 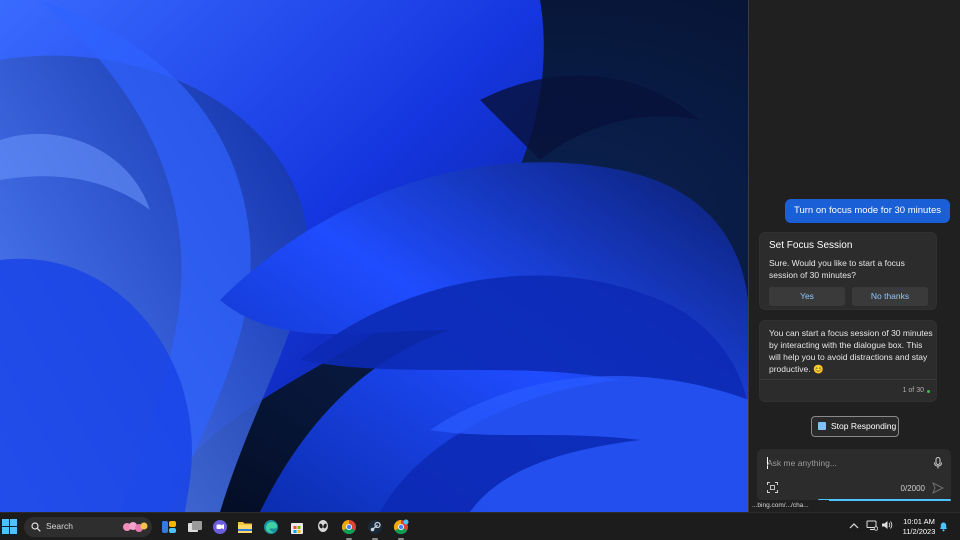 I want to click on chrome-canary-icon, so click(x=401, y=527).